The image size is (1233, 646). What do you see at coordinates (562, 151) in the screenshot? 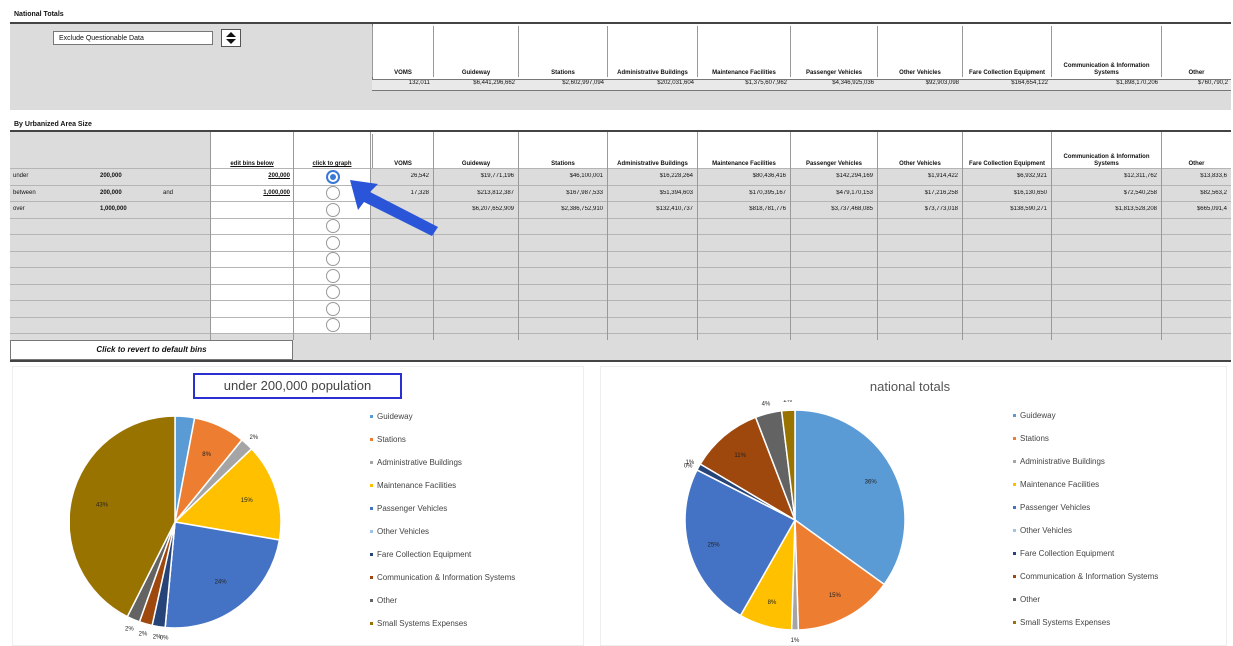
I see `area-col-header: Stations` at bounding box center [562, 151].